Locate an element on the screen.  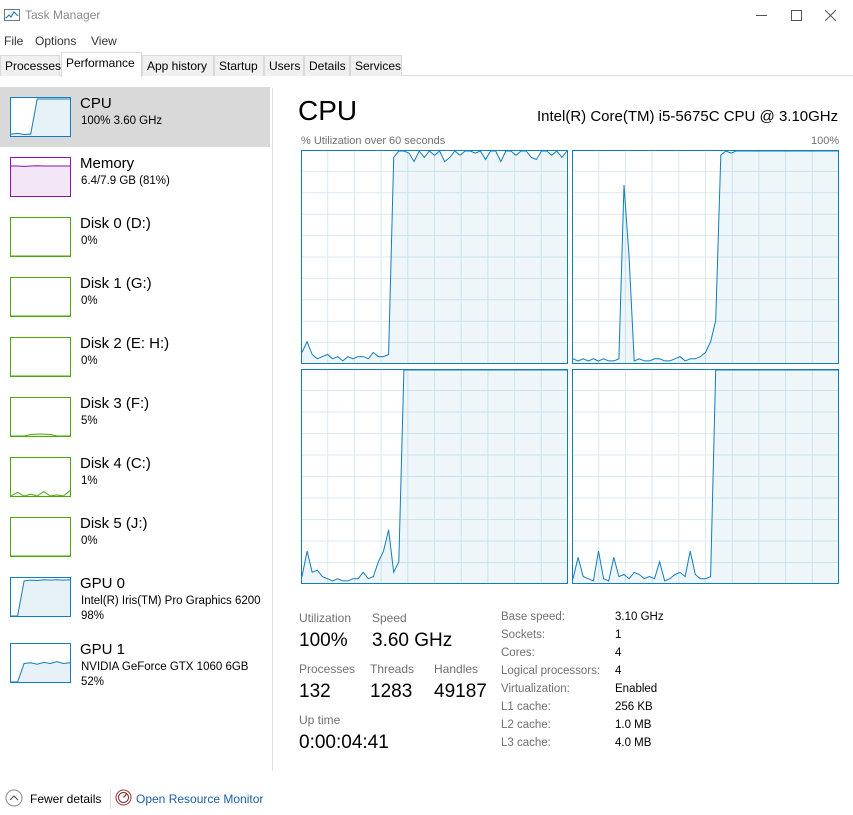
thumbnail-area is located at coordinates (40, 180).